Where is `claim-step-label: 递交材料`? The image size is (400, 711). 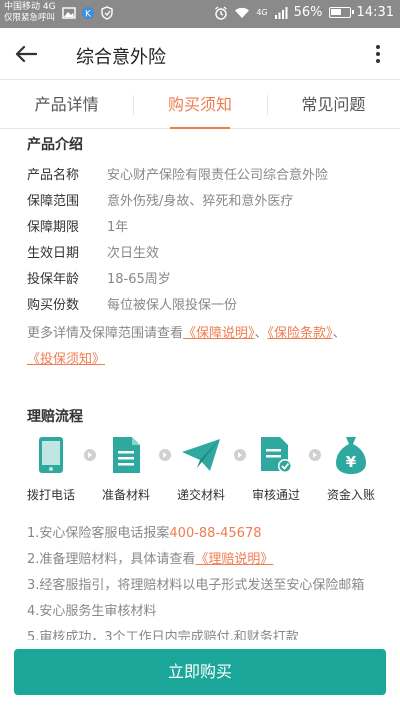
claim-step-label: 递交材料 is located at coordinates (200, 495).